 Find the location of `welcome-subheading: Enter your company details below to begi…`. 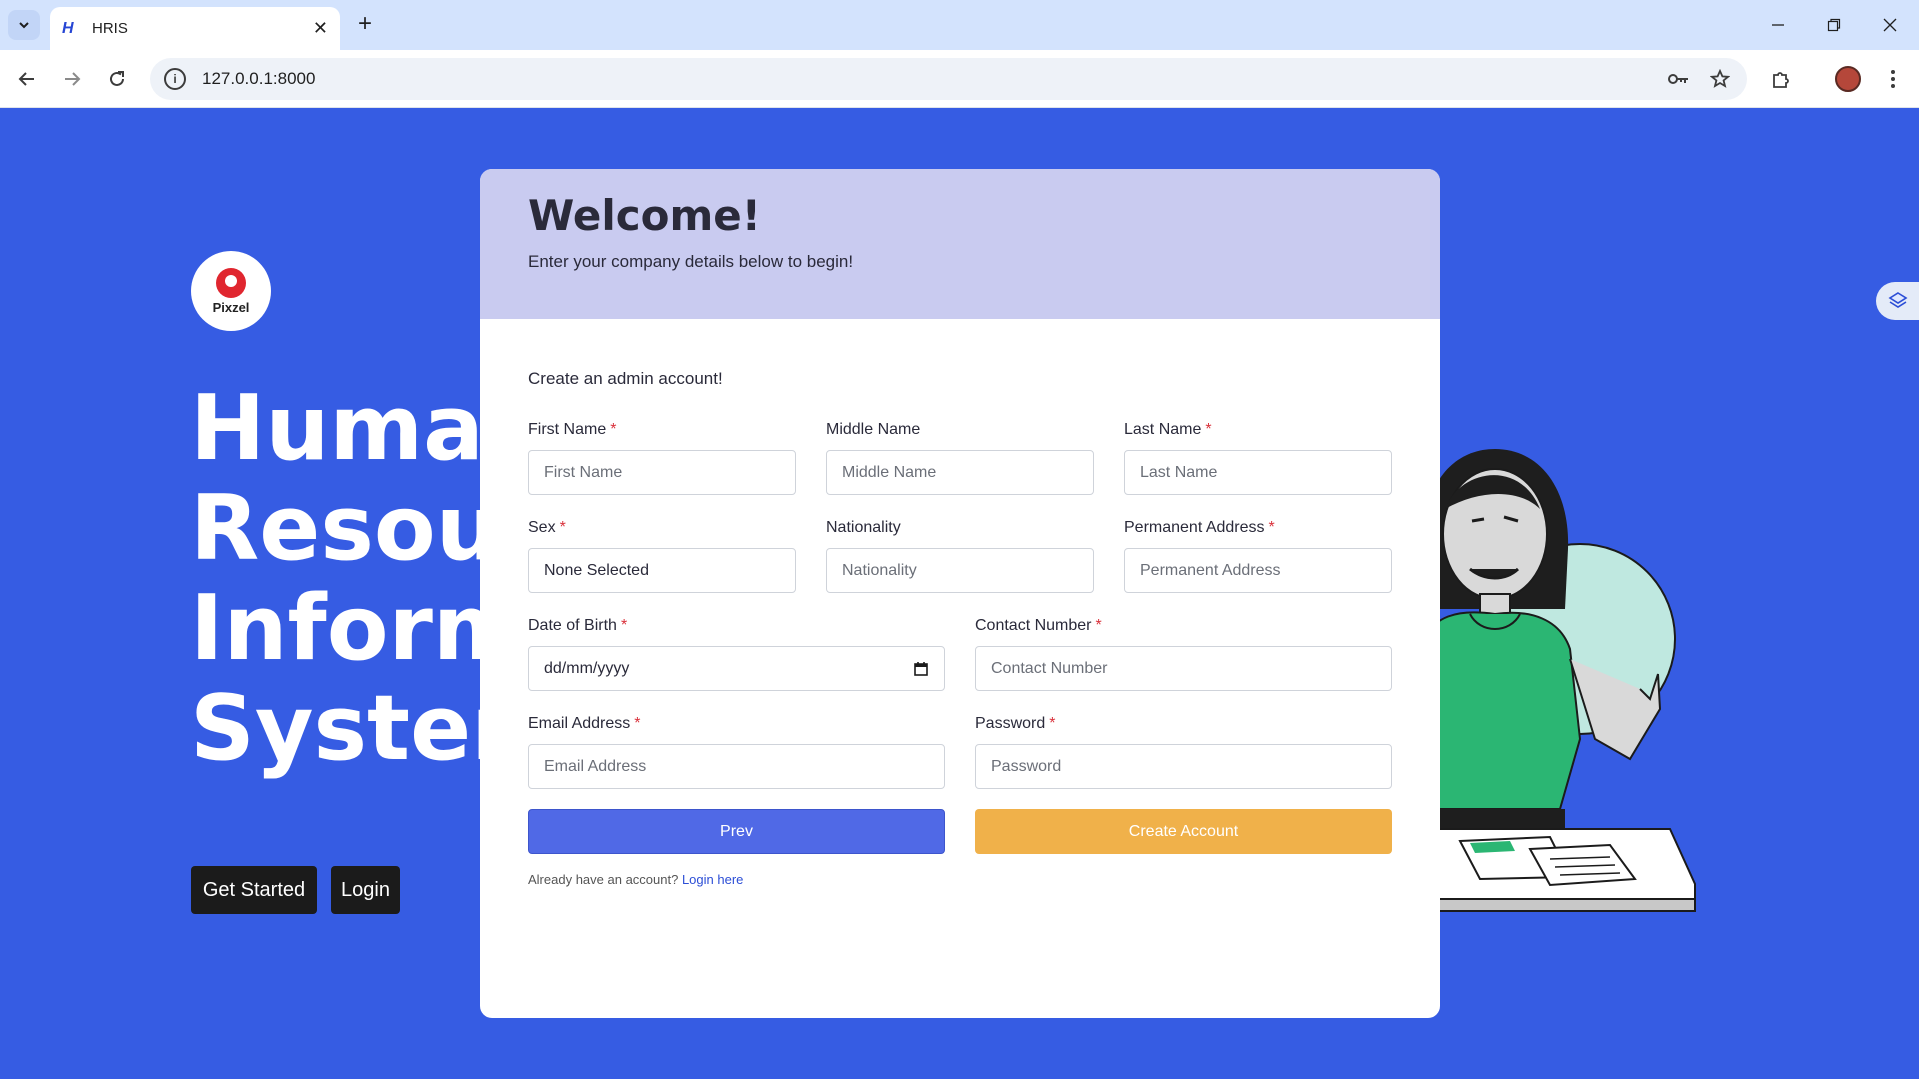

welcome-subheading: Enter your company details below to begi… is located at coordinates (691, 261).